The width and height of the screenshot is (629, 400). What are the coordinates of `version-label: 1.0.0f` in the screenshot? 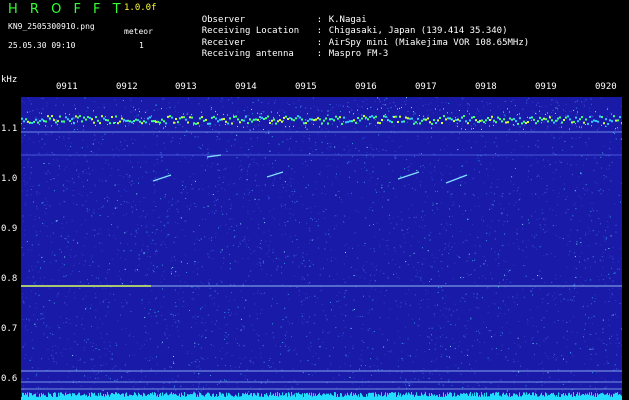 It's located at (140, 8).